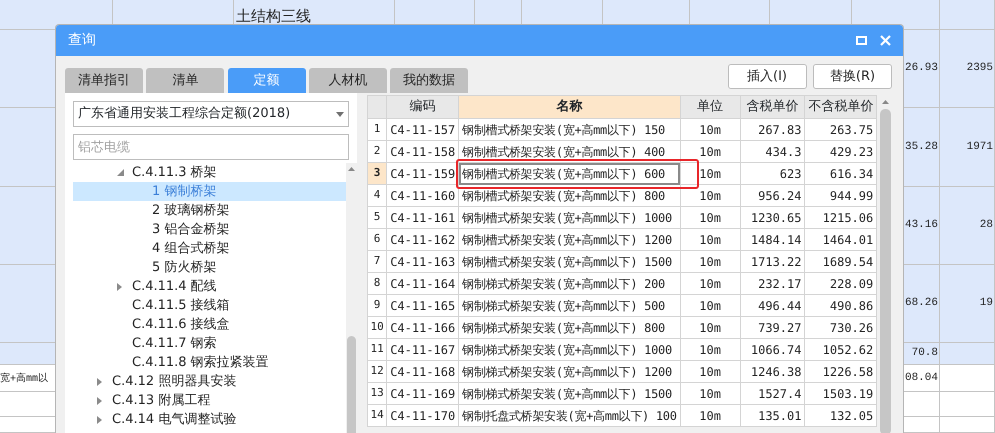 Image resolution: width=995 pixels, height=433 pixels. What do you see at coordinates (120, 172) in the screenshot?
I see `expanded-triangle-icon` at bounding box center [120, 172].